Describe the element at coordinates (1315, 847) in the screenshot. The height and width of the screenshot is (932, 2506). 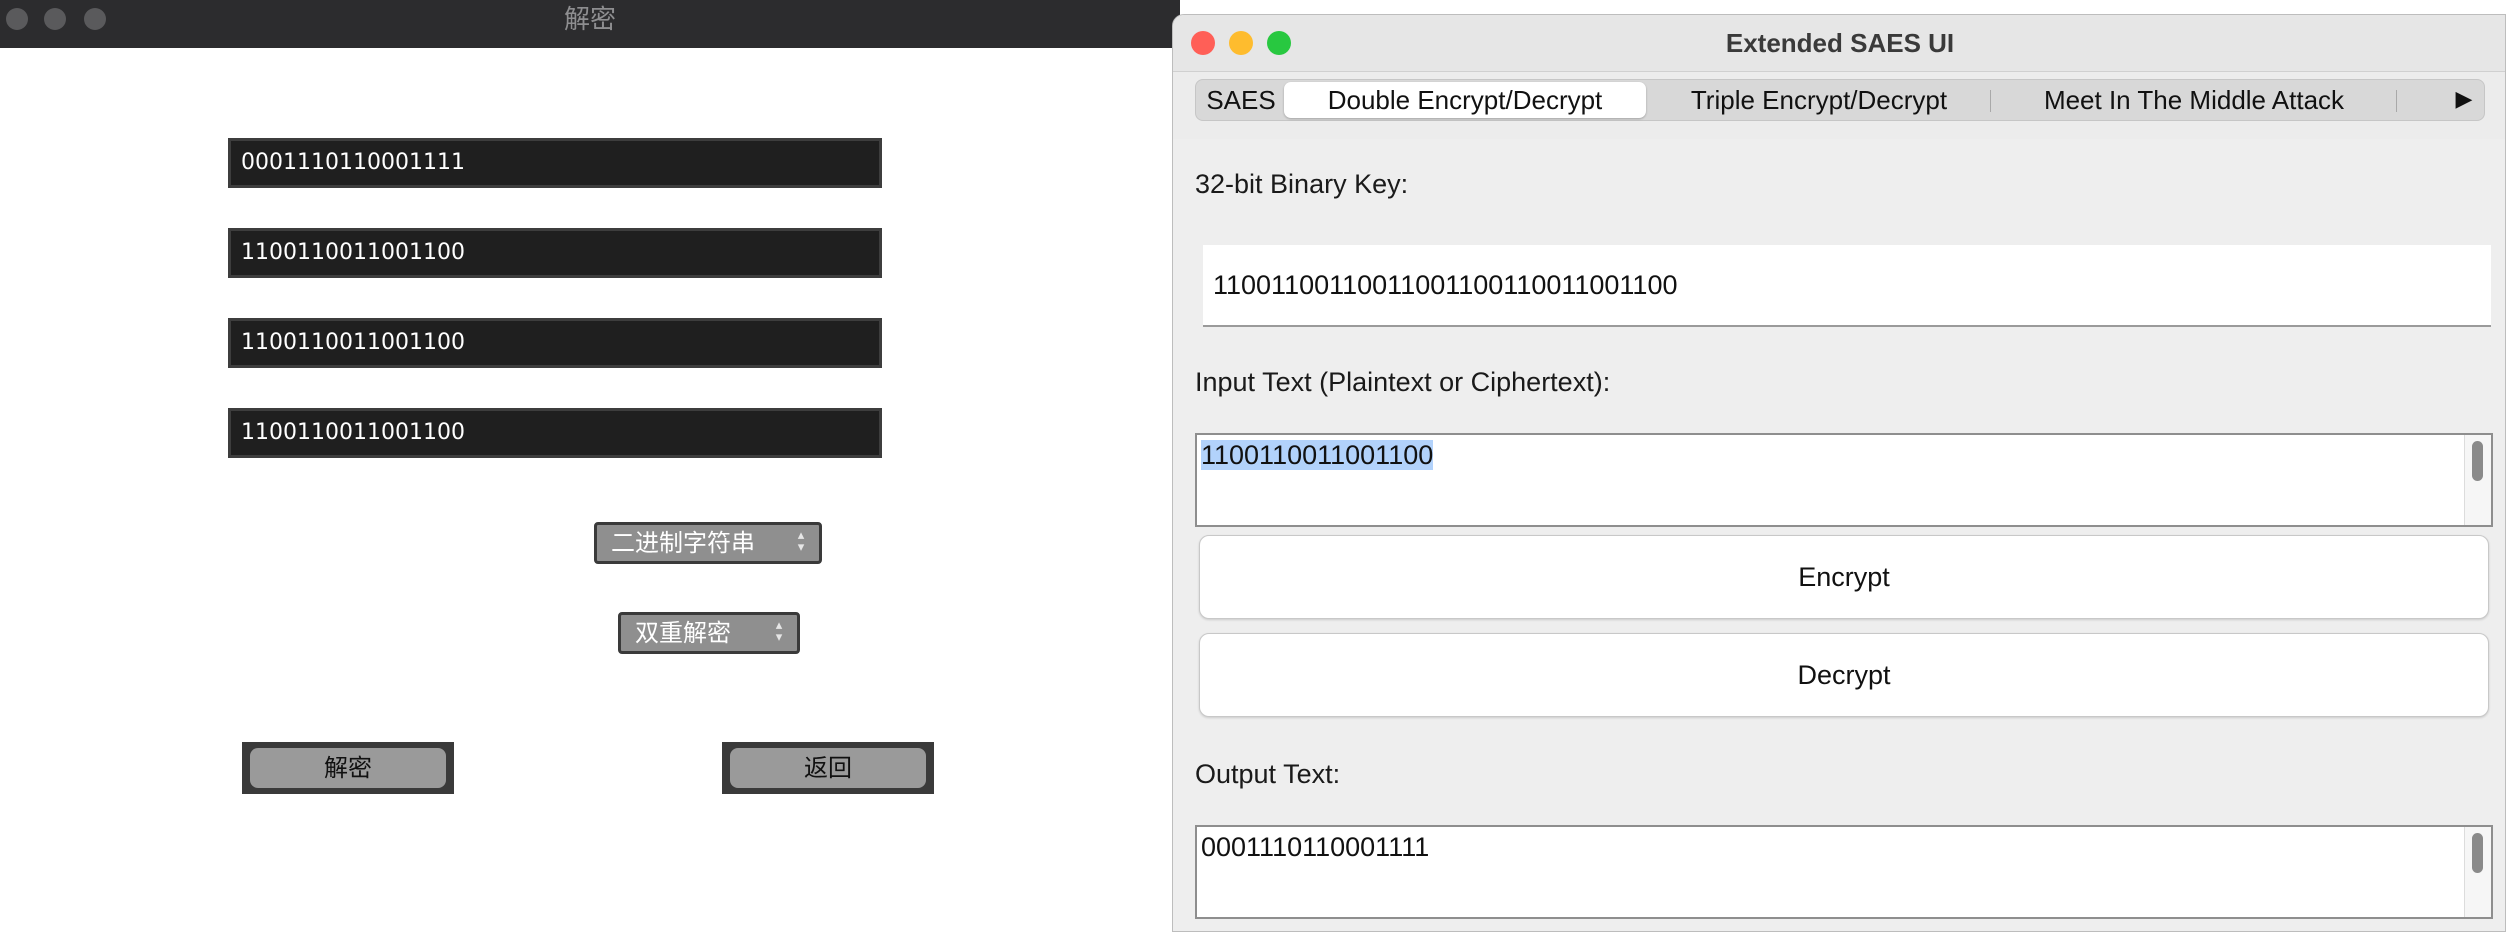
I see `output-text: 0001110110001111` at that location.